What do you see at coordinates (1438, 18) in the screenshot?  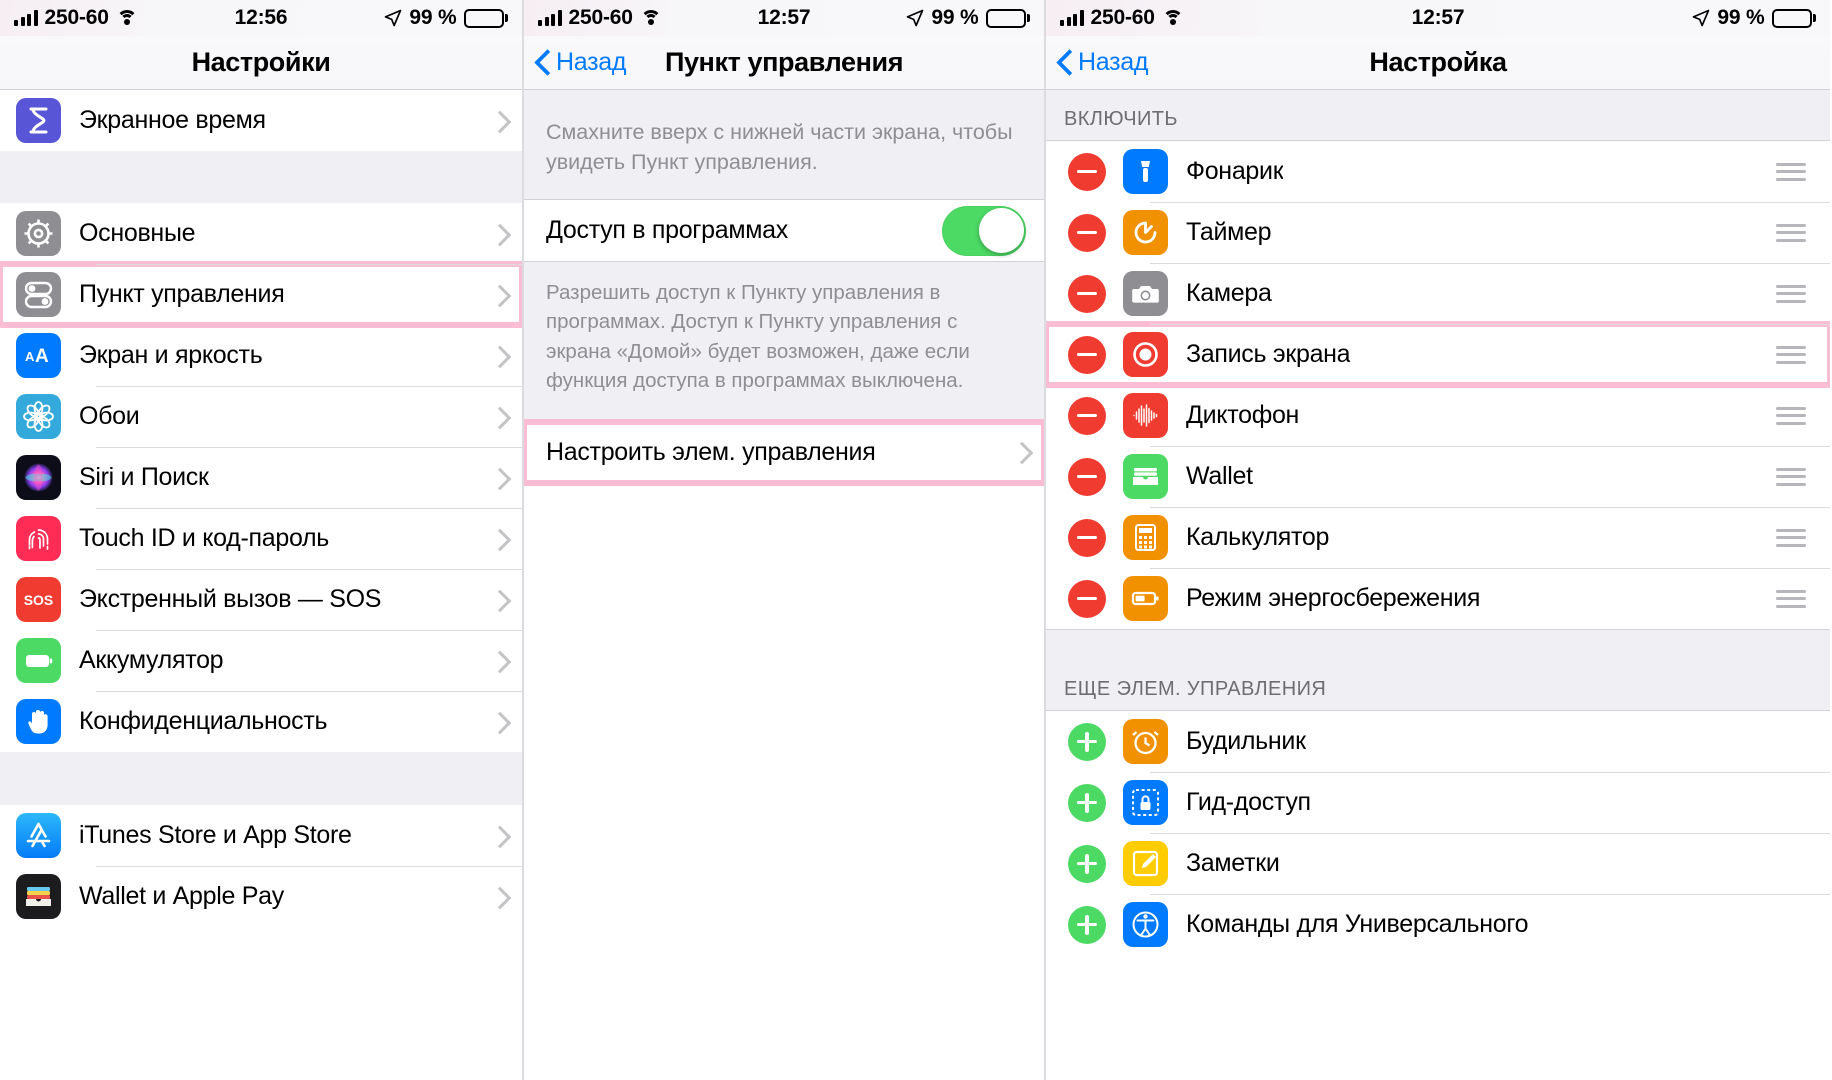 I see `status-bar: 250-60 12:57 99 %` at bounding box center [1438, 18].